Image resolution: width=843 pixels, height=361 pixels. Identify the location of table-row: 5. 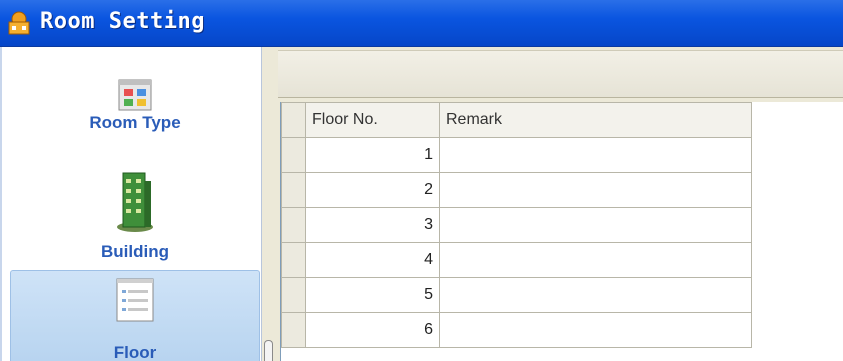
(516, 295).